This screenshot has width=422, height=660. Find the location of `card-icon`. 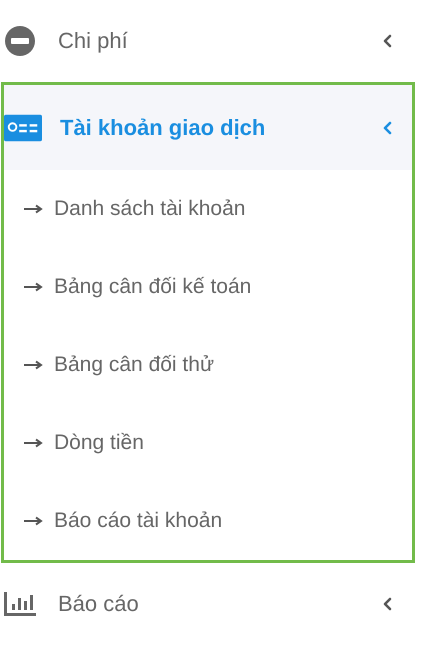

card-icon is located at coordinates (23, 128).